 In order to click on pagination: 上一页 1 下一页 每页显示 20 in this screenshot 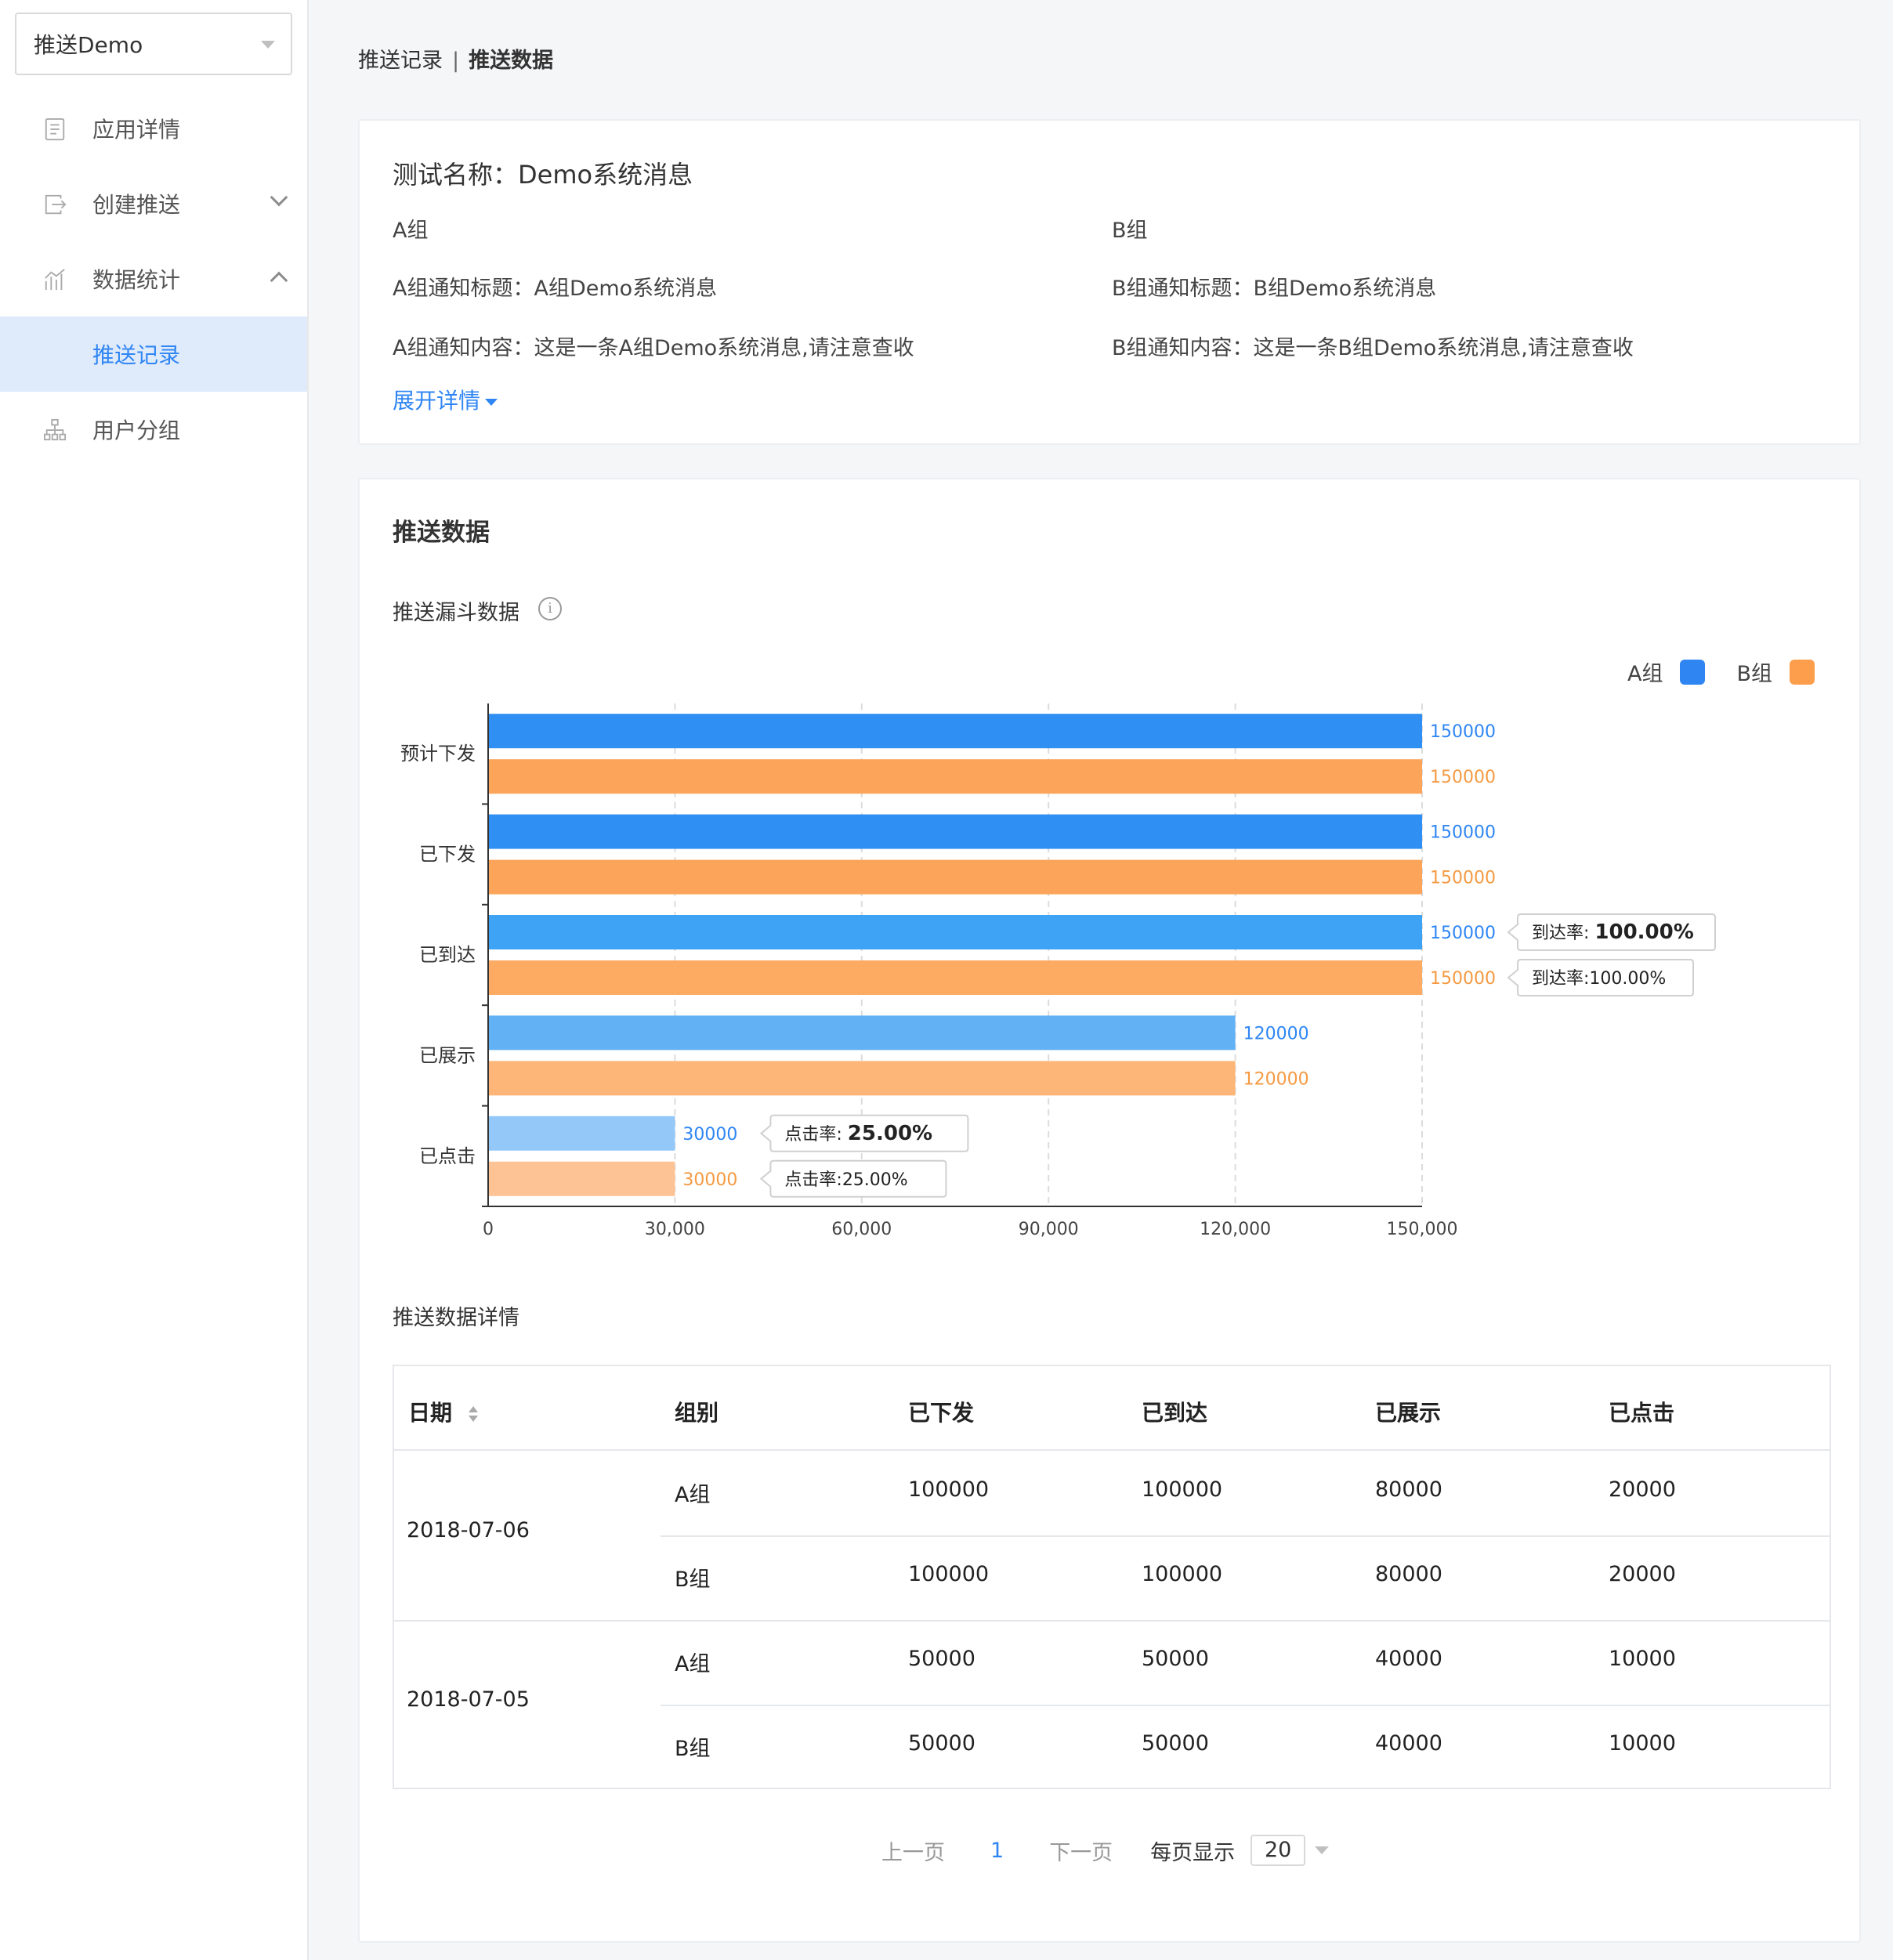, I will do `click(1105, 1851)`.